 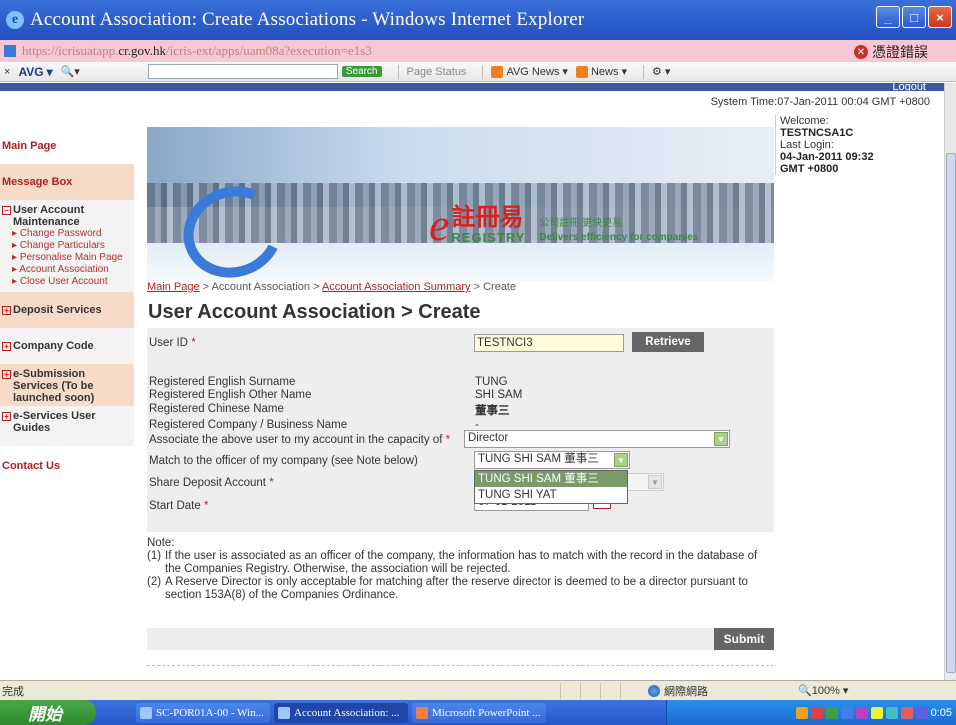 What do you see at coordinates (207, 483) in the screenshot?
I see `label-text: Share Deposit Account` at bounding box center [207, 483].